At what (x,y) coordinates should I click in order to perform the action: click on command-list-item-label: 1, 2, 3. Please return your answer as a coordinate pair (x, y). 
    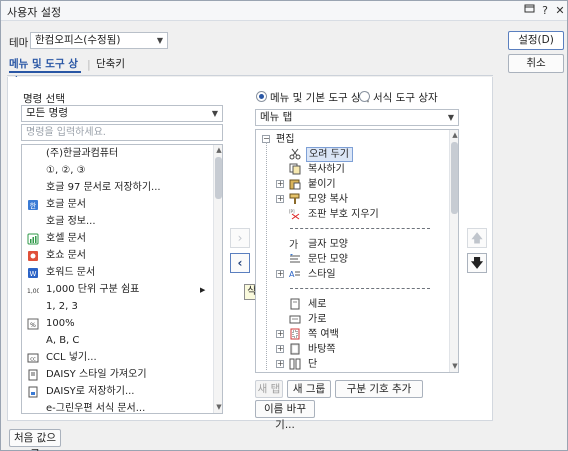
    Looking at the image, I should click on (62, 306).